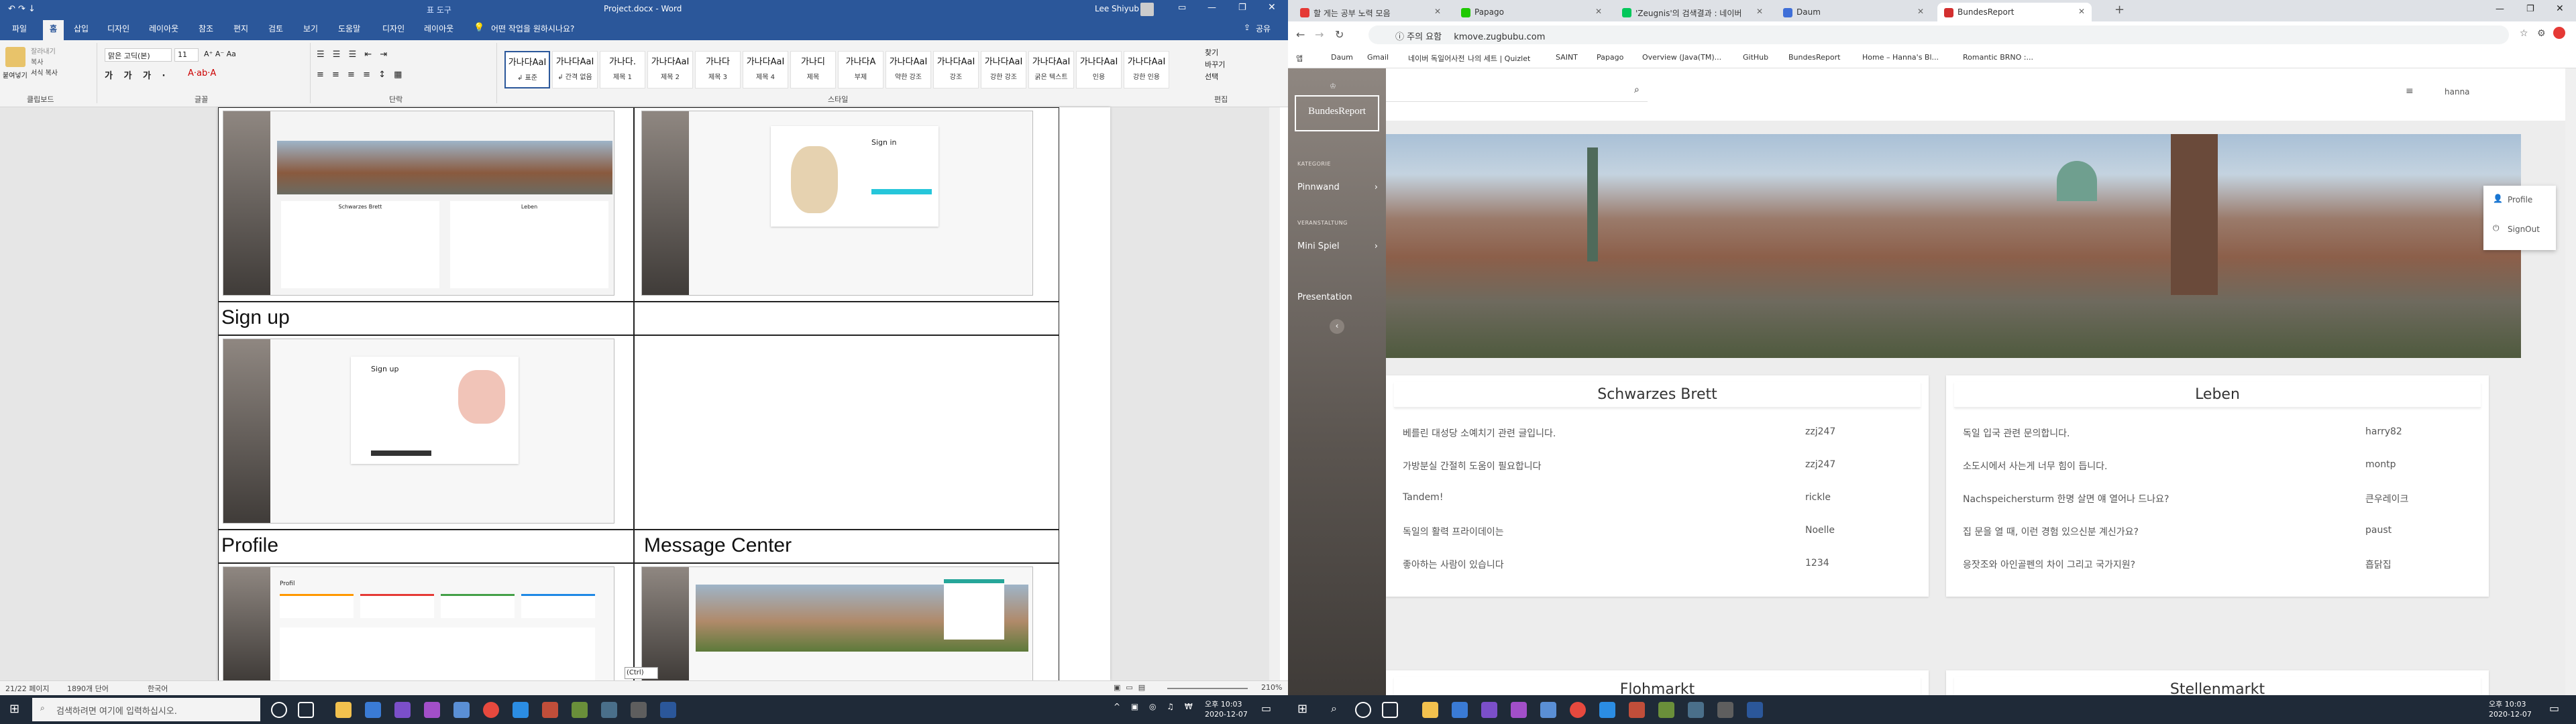 The height and width of the screenshot is (724, 2576). Describe the element at coordinates (765, 69) in the screenshot. I see `style-item: 가나다AaI 제목 4` at that location.